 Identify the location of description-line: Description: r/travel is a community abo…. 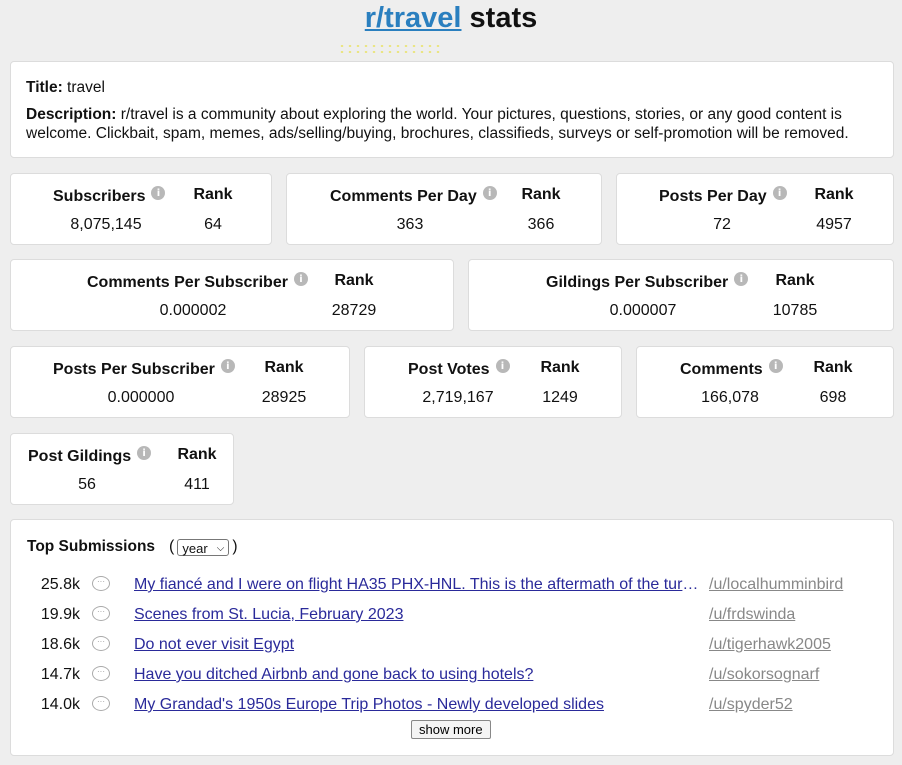
(452, 124).